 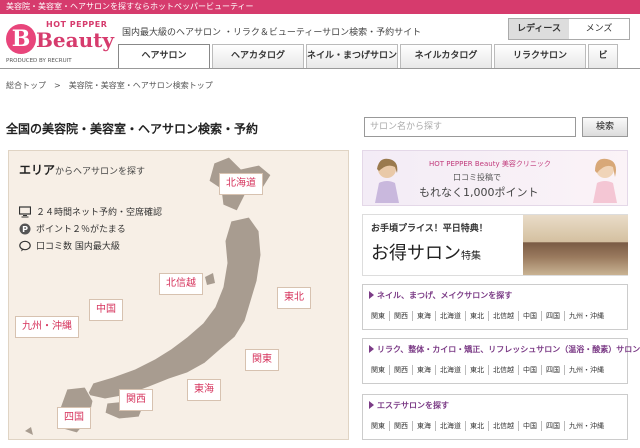 I want to click on clinic-line1: 口コミ投稿で, so click(x=477, y=177).